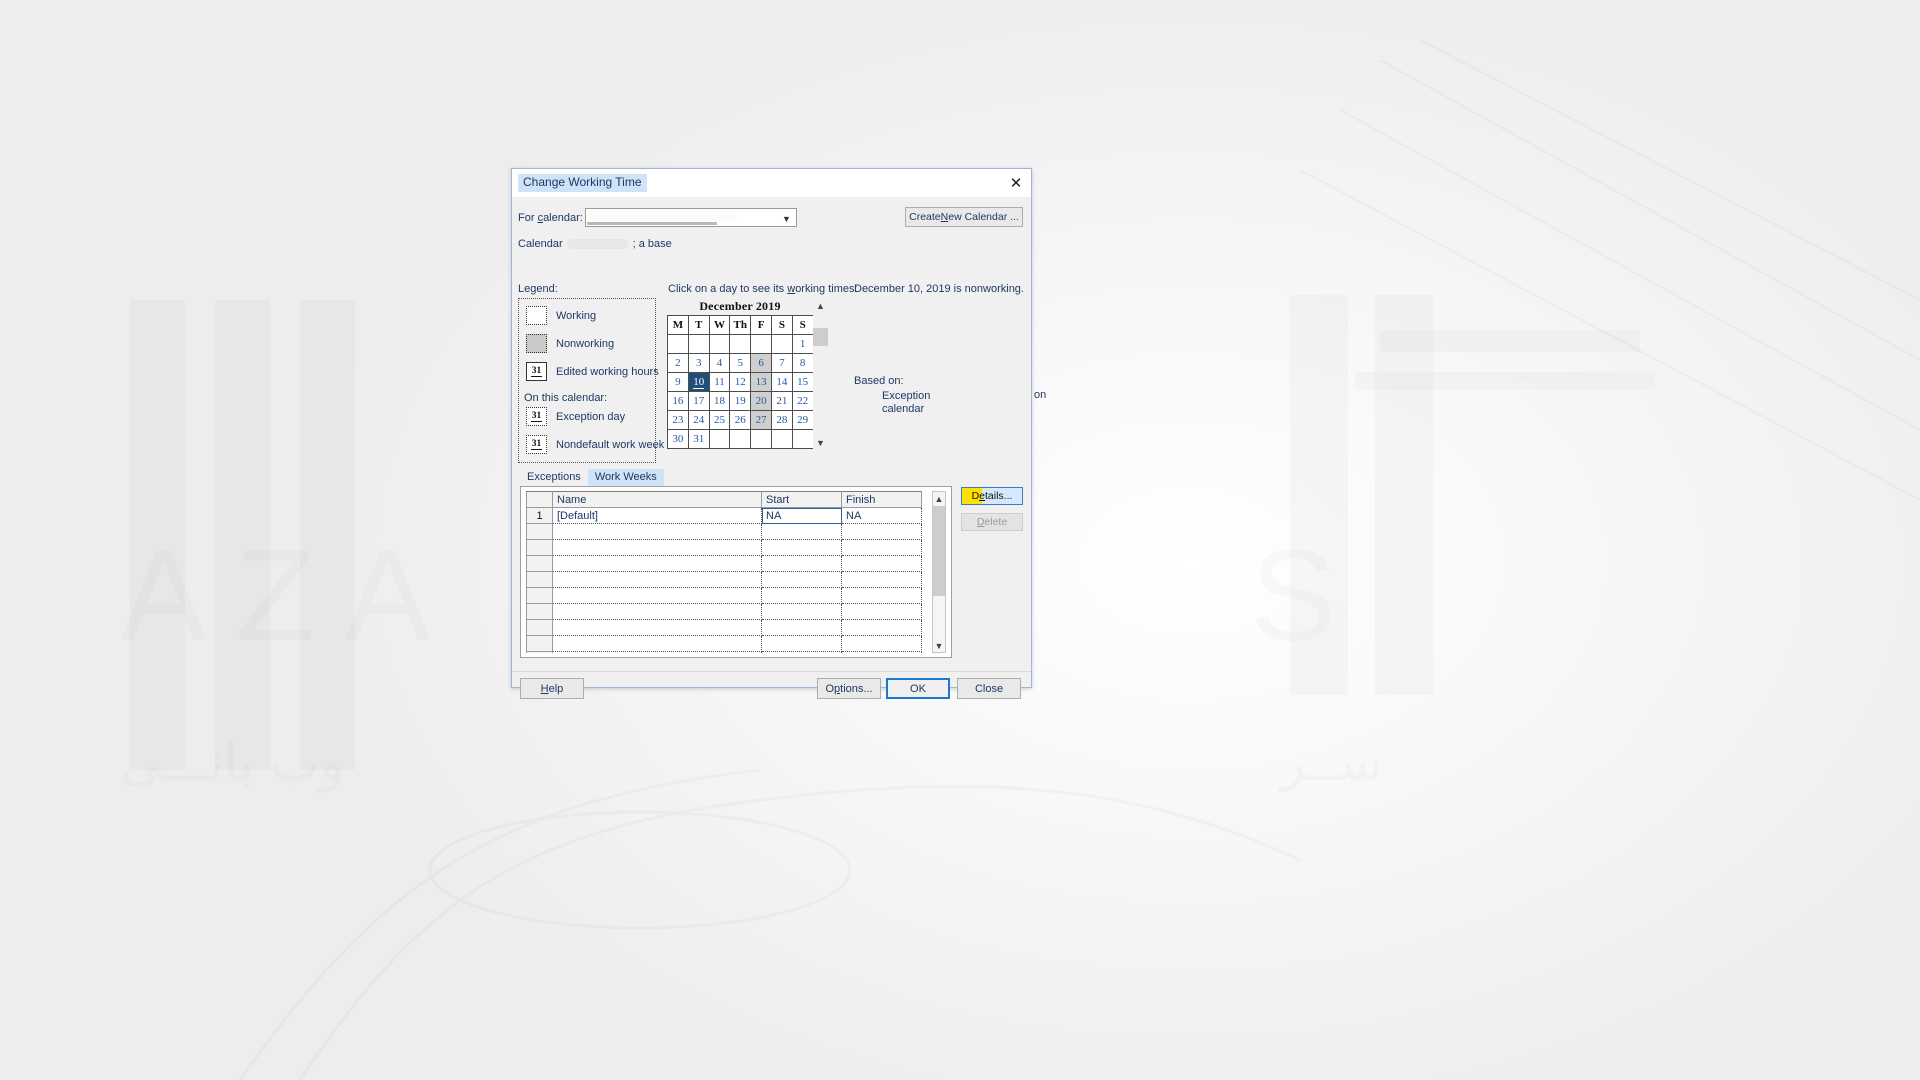 The height and width of the screenshot is (1080, 1920). What do you see at coordinates (740, 420) in the screenshot?
I see `calendar-day-cell: 26` at bounding box center [740, 420].